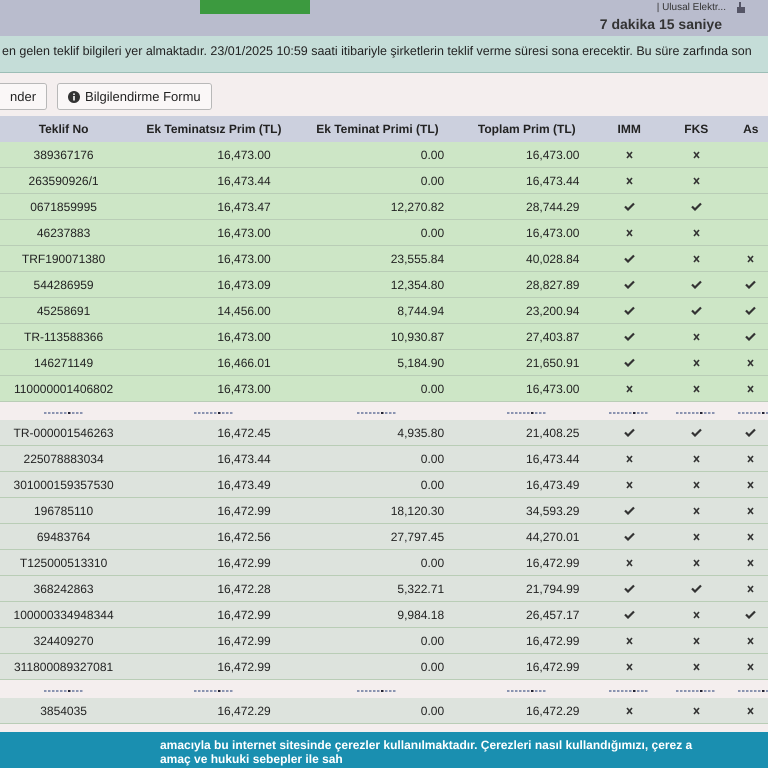 The image size is (768, 768). What do you see at coordinates (384, 207) in the screenshot?
I see `offer-row: 0671859995 16,473.47 12,270.82 28,744.29` at bounding box center [384, 207].